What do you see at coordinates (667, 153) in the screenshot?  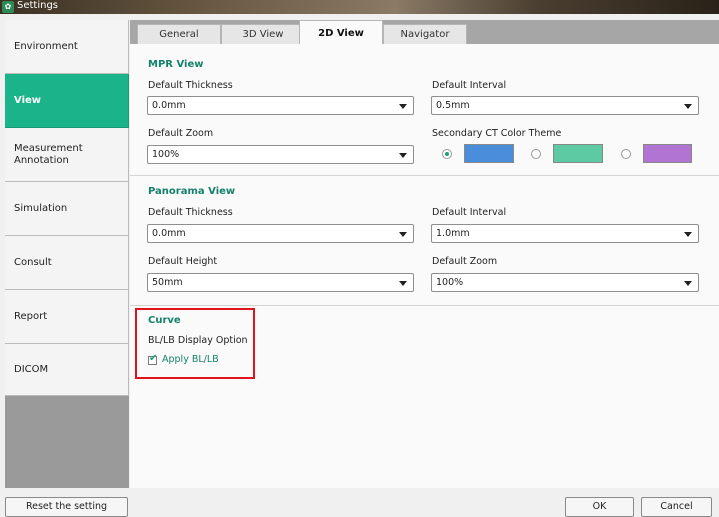 I see `color-swatch-purple` at bounding box center [667, 153].